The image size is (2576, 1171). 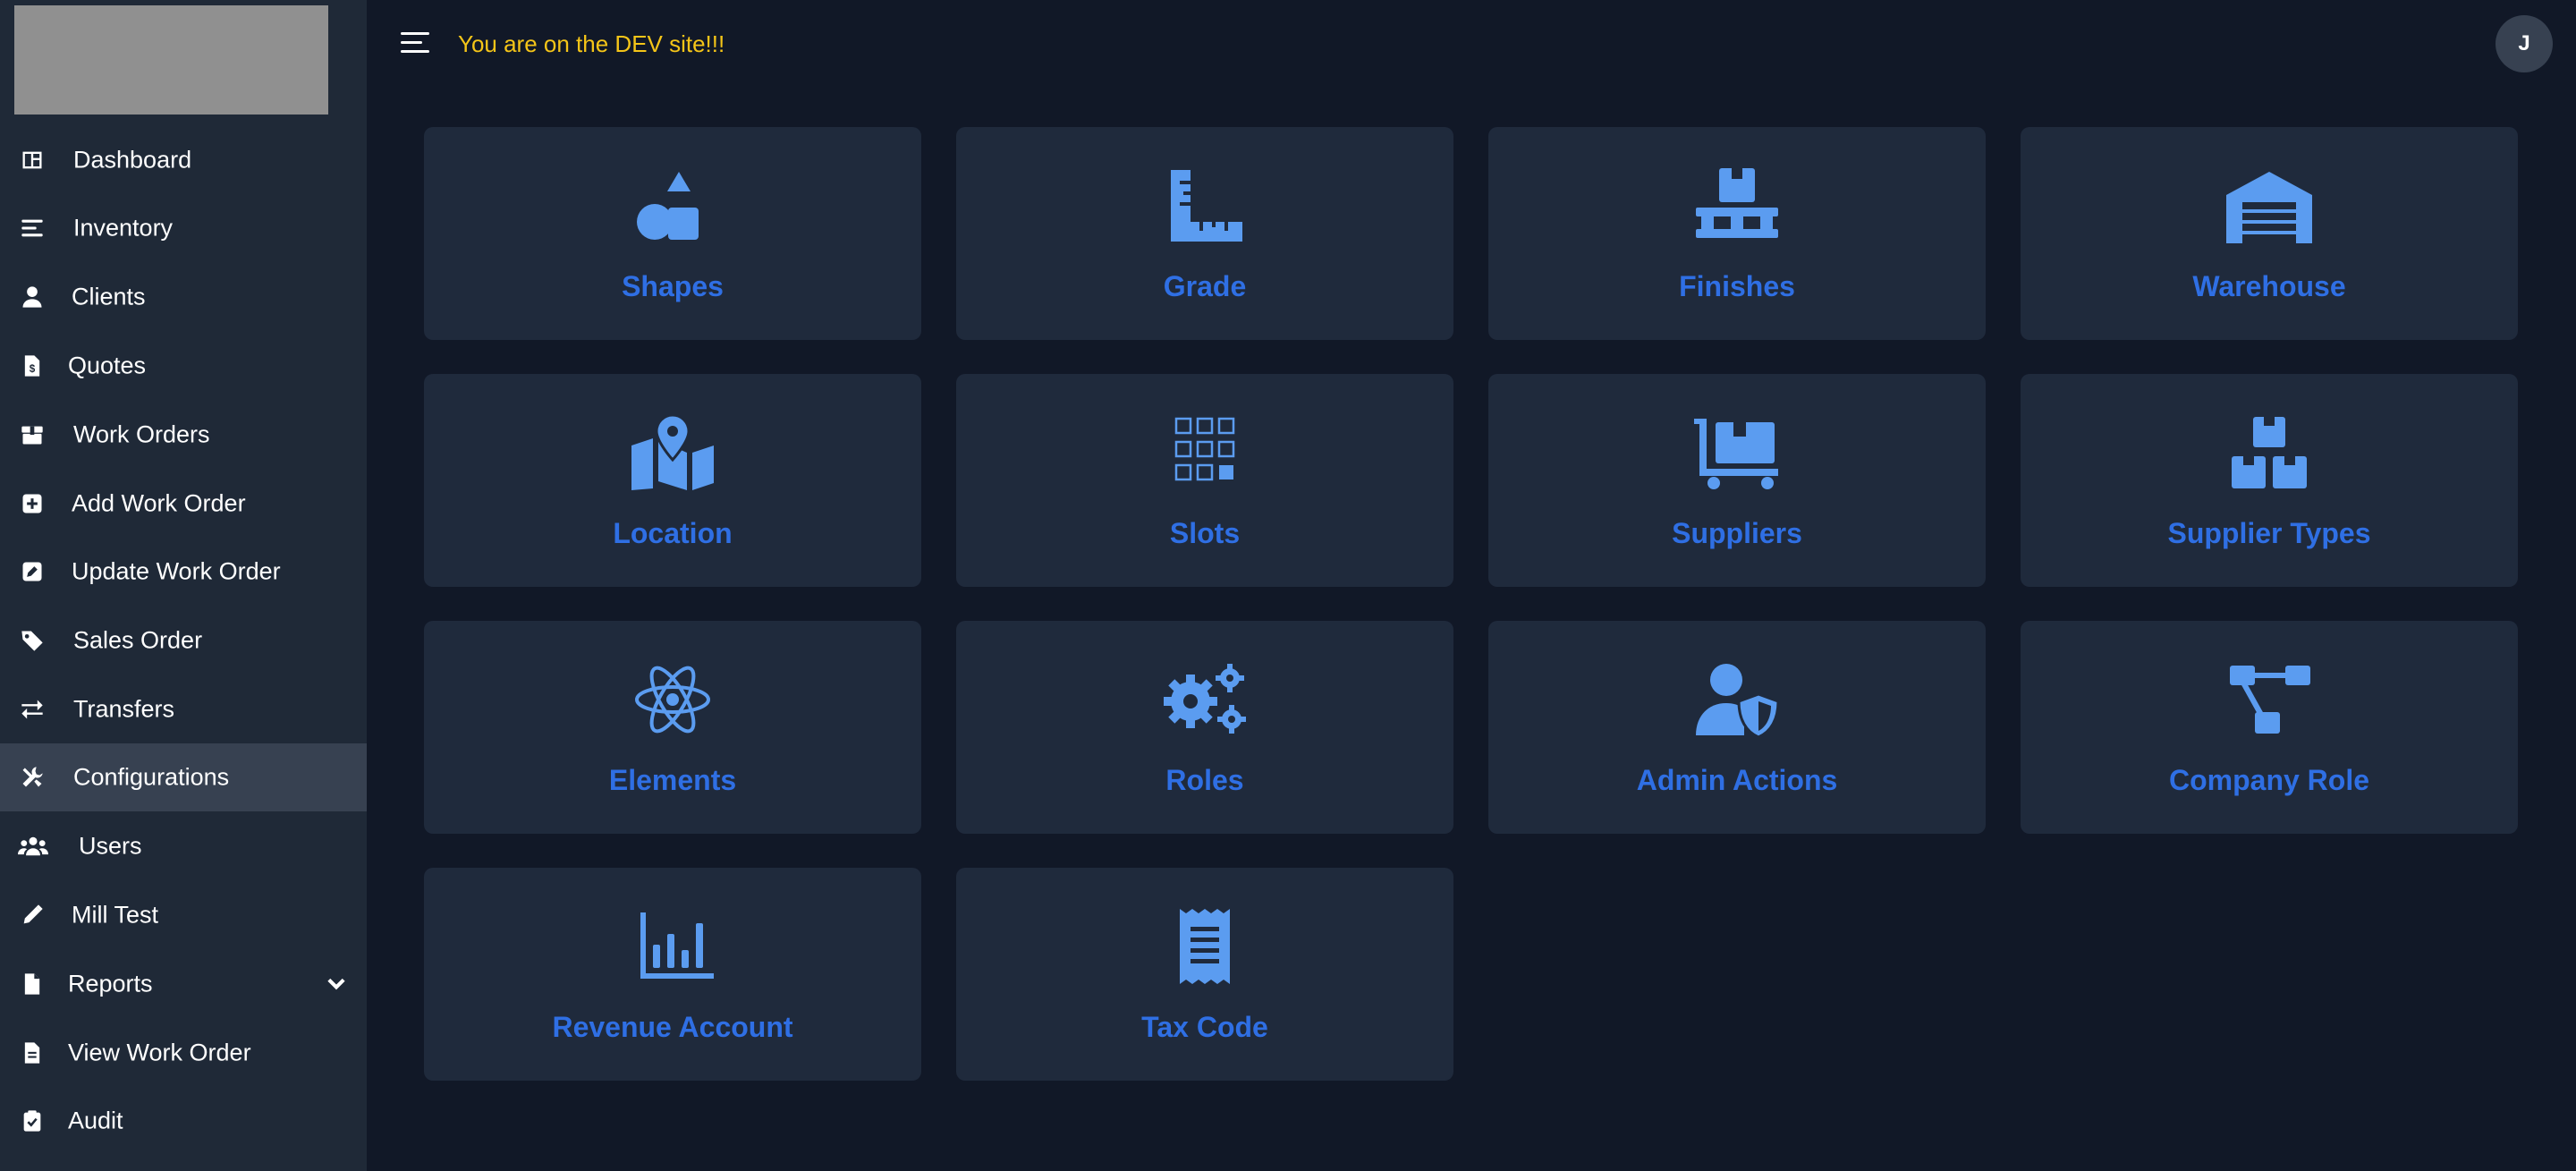 What do you see at coordinates (115, 915) in the screenshot?
I see `sidebar-item-label: Mill Test` at bounding box center [115, 915].